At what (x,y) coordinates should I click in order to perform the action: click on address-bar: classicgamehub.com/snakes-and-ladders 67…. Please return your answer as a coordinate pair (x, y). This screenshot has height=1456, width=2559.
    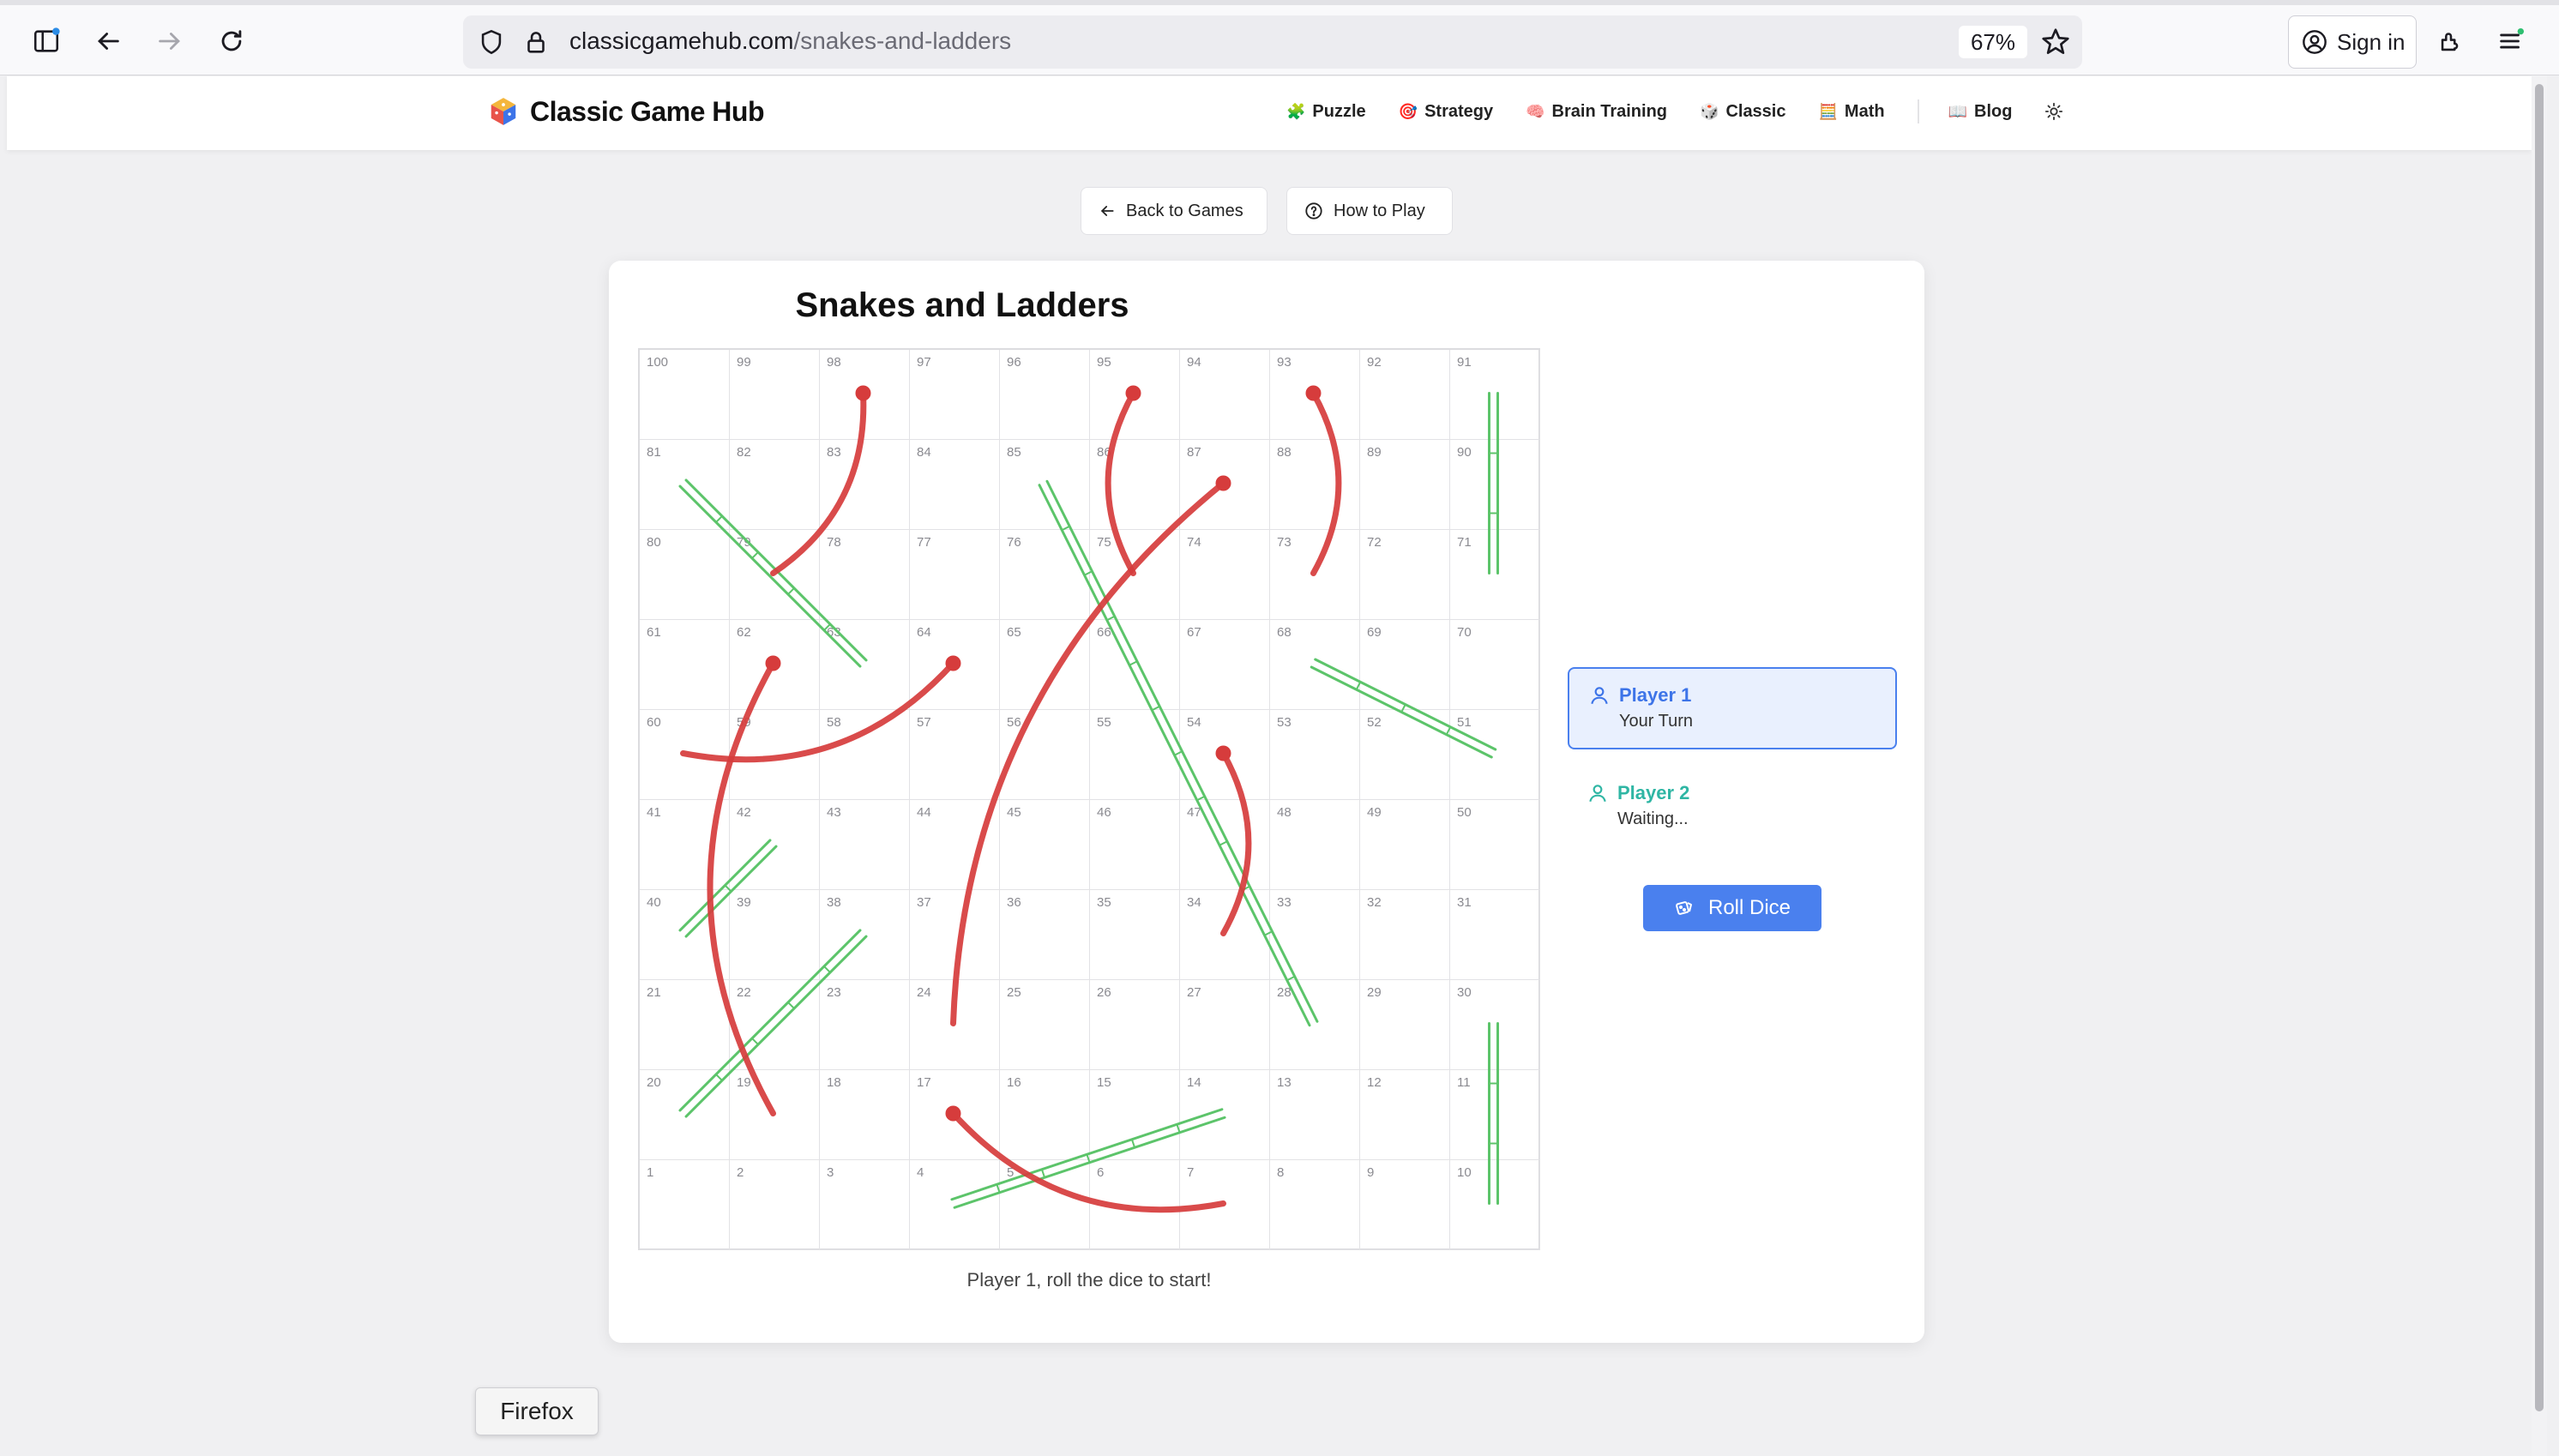
    Looking at the image, I should click on (1272, 42).